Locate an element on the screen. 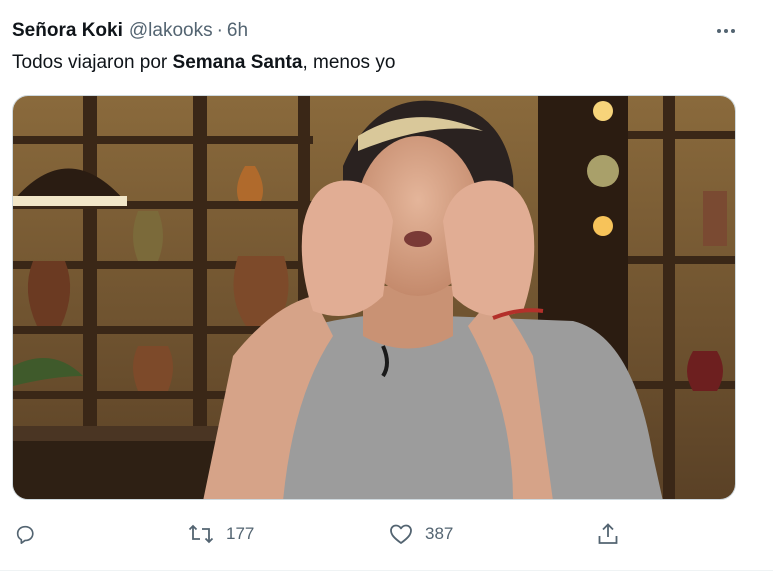  heart-icon is located at coordinates (401, 534).